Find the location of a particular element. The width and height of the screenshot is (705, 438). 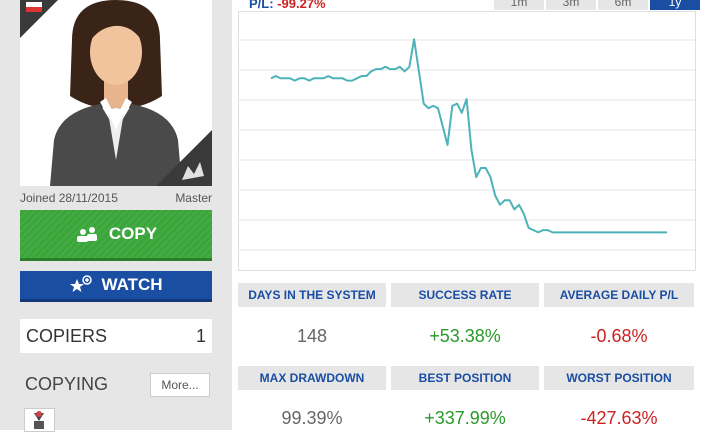

pl-summary: P/L: -99.27% is located at coordinates (287, 5).